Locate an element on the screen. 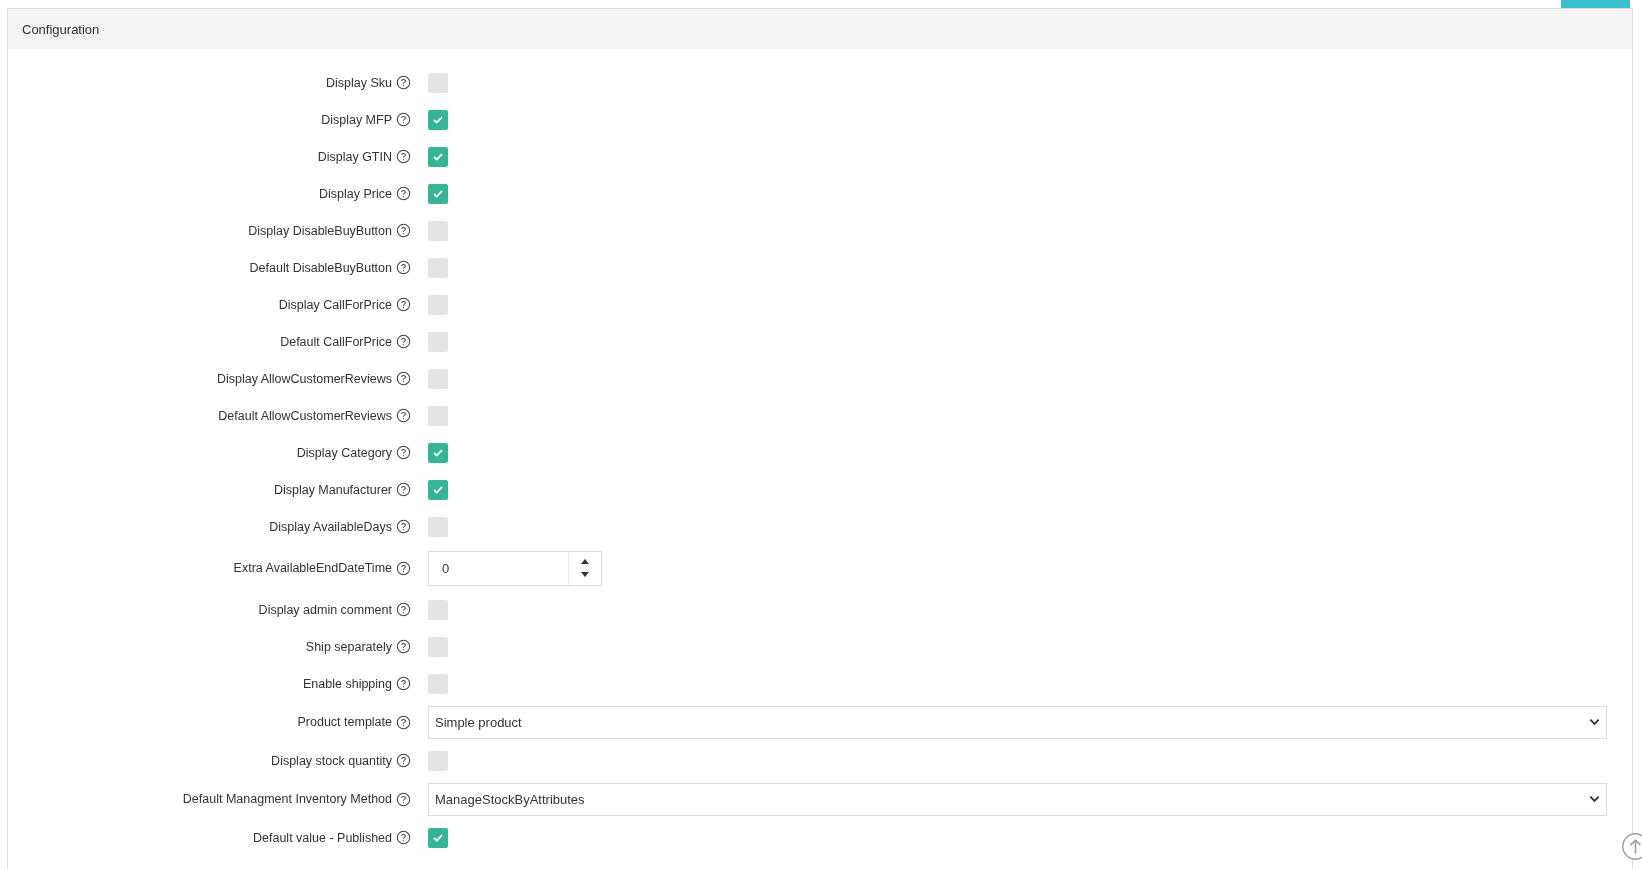  dropdown-select: ManageStockByAttributes is located at coordinates (1017, 799).